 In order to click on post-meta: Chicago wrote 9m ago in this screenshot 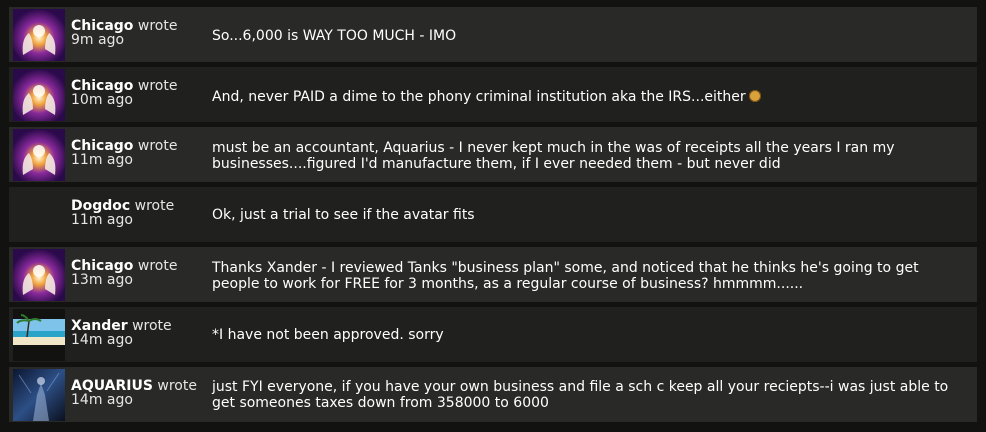, I will do `click(141, 33)`.